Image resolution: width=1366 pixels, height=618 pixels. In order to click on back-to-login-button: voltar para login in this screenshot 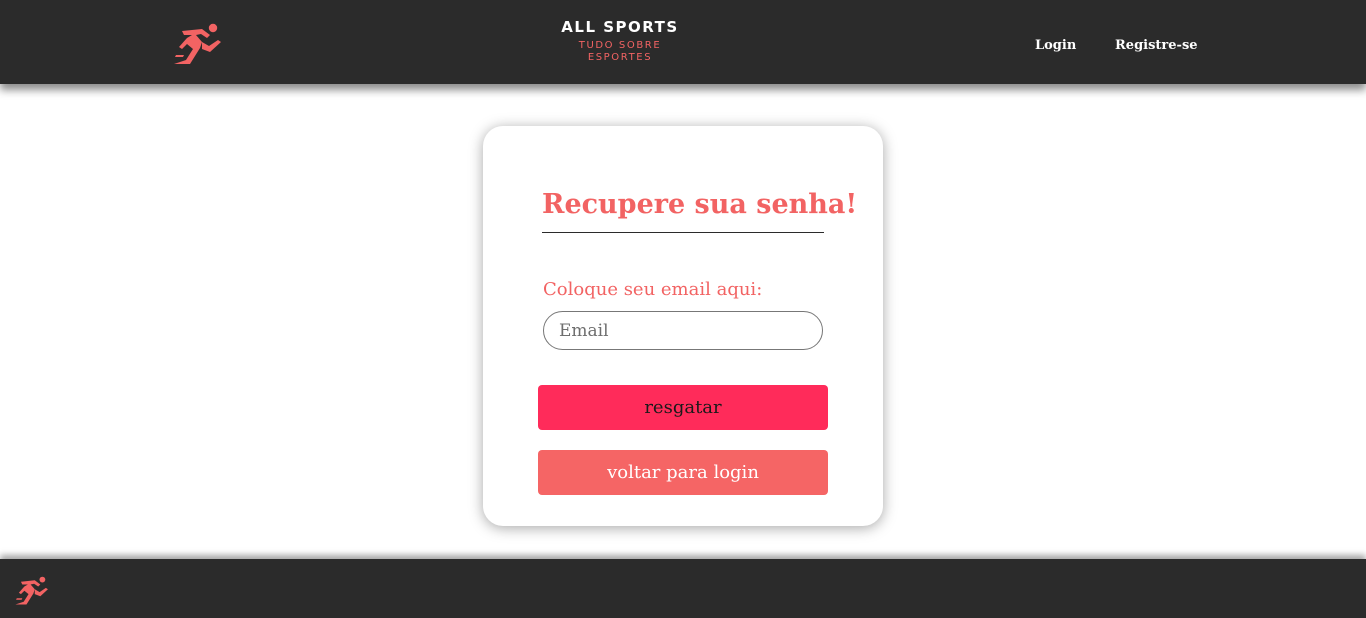, I will do `click(683, 472)`.